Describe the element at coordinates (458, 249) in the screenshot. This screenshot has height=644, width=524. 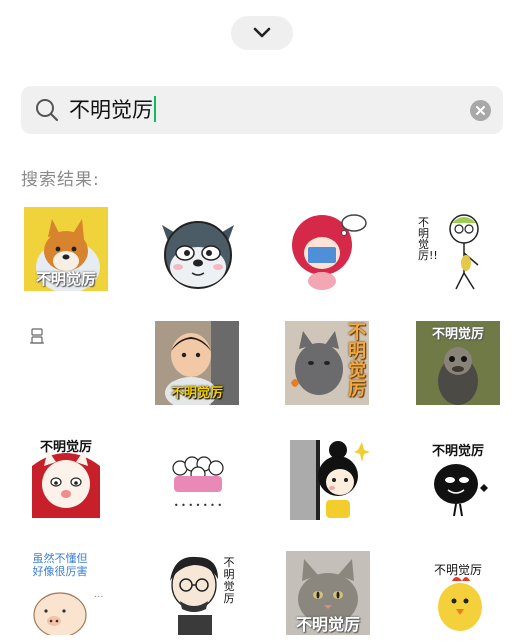
I see `stick-figure-sticker: 不明觉厉!!` at that location.